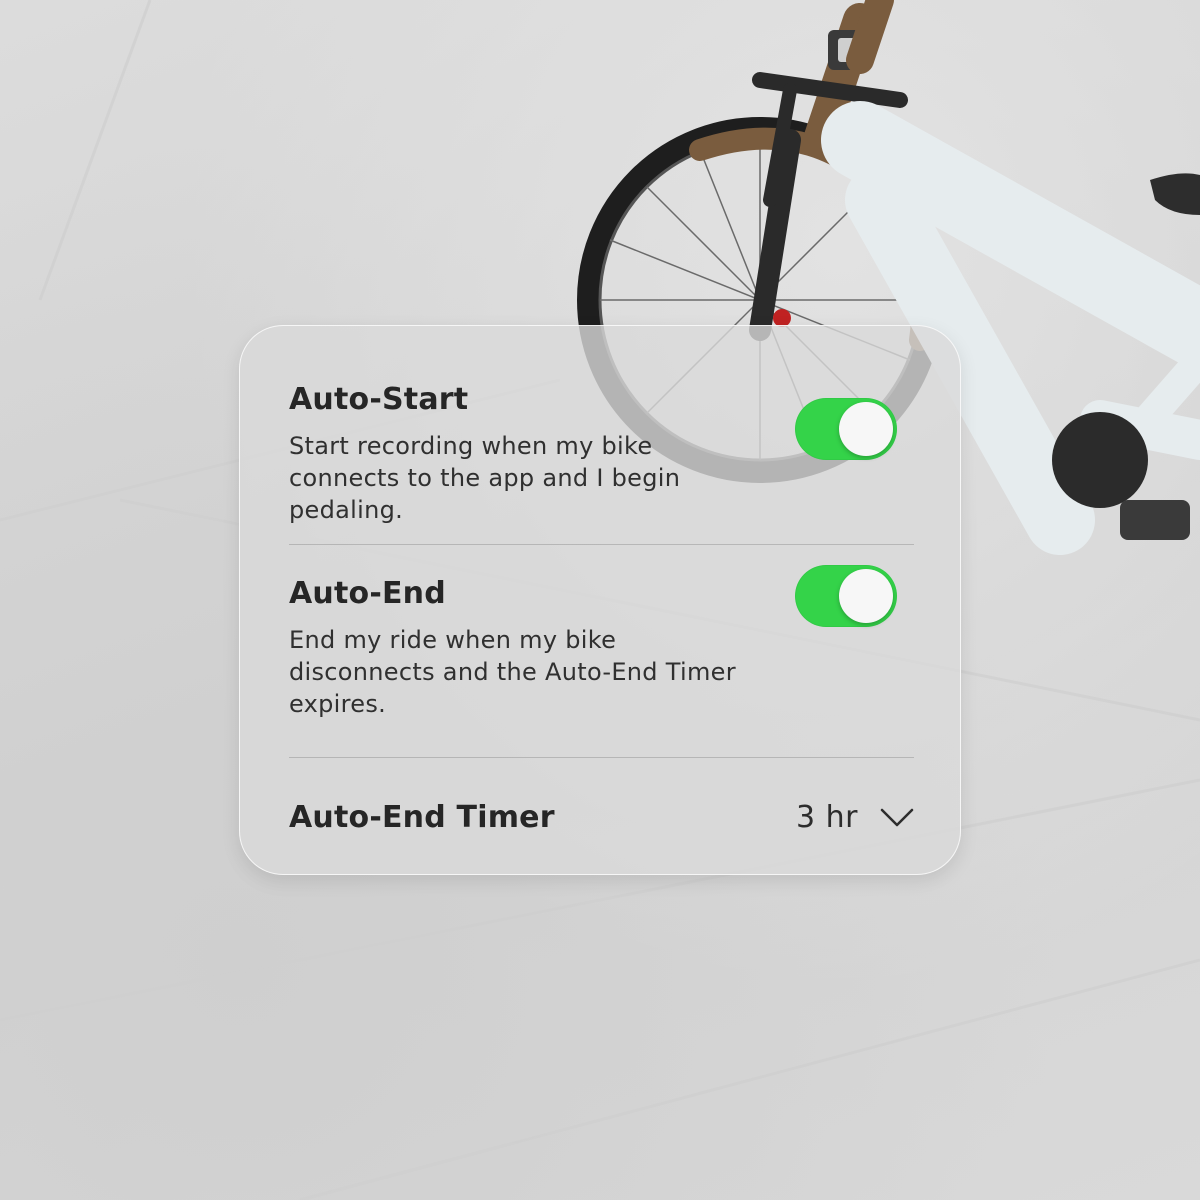 The height and width of the screenshot is (1200, 1200). I want to click on auto-end-title: Auto-End, so click(367, 593).